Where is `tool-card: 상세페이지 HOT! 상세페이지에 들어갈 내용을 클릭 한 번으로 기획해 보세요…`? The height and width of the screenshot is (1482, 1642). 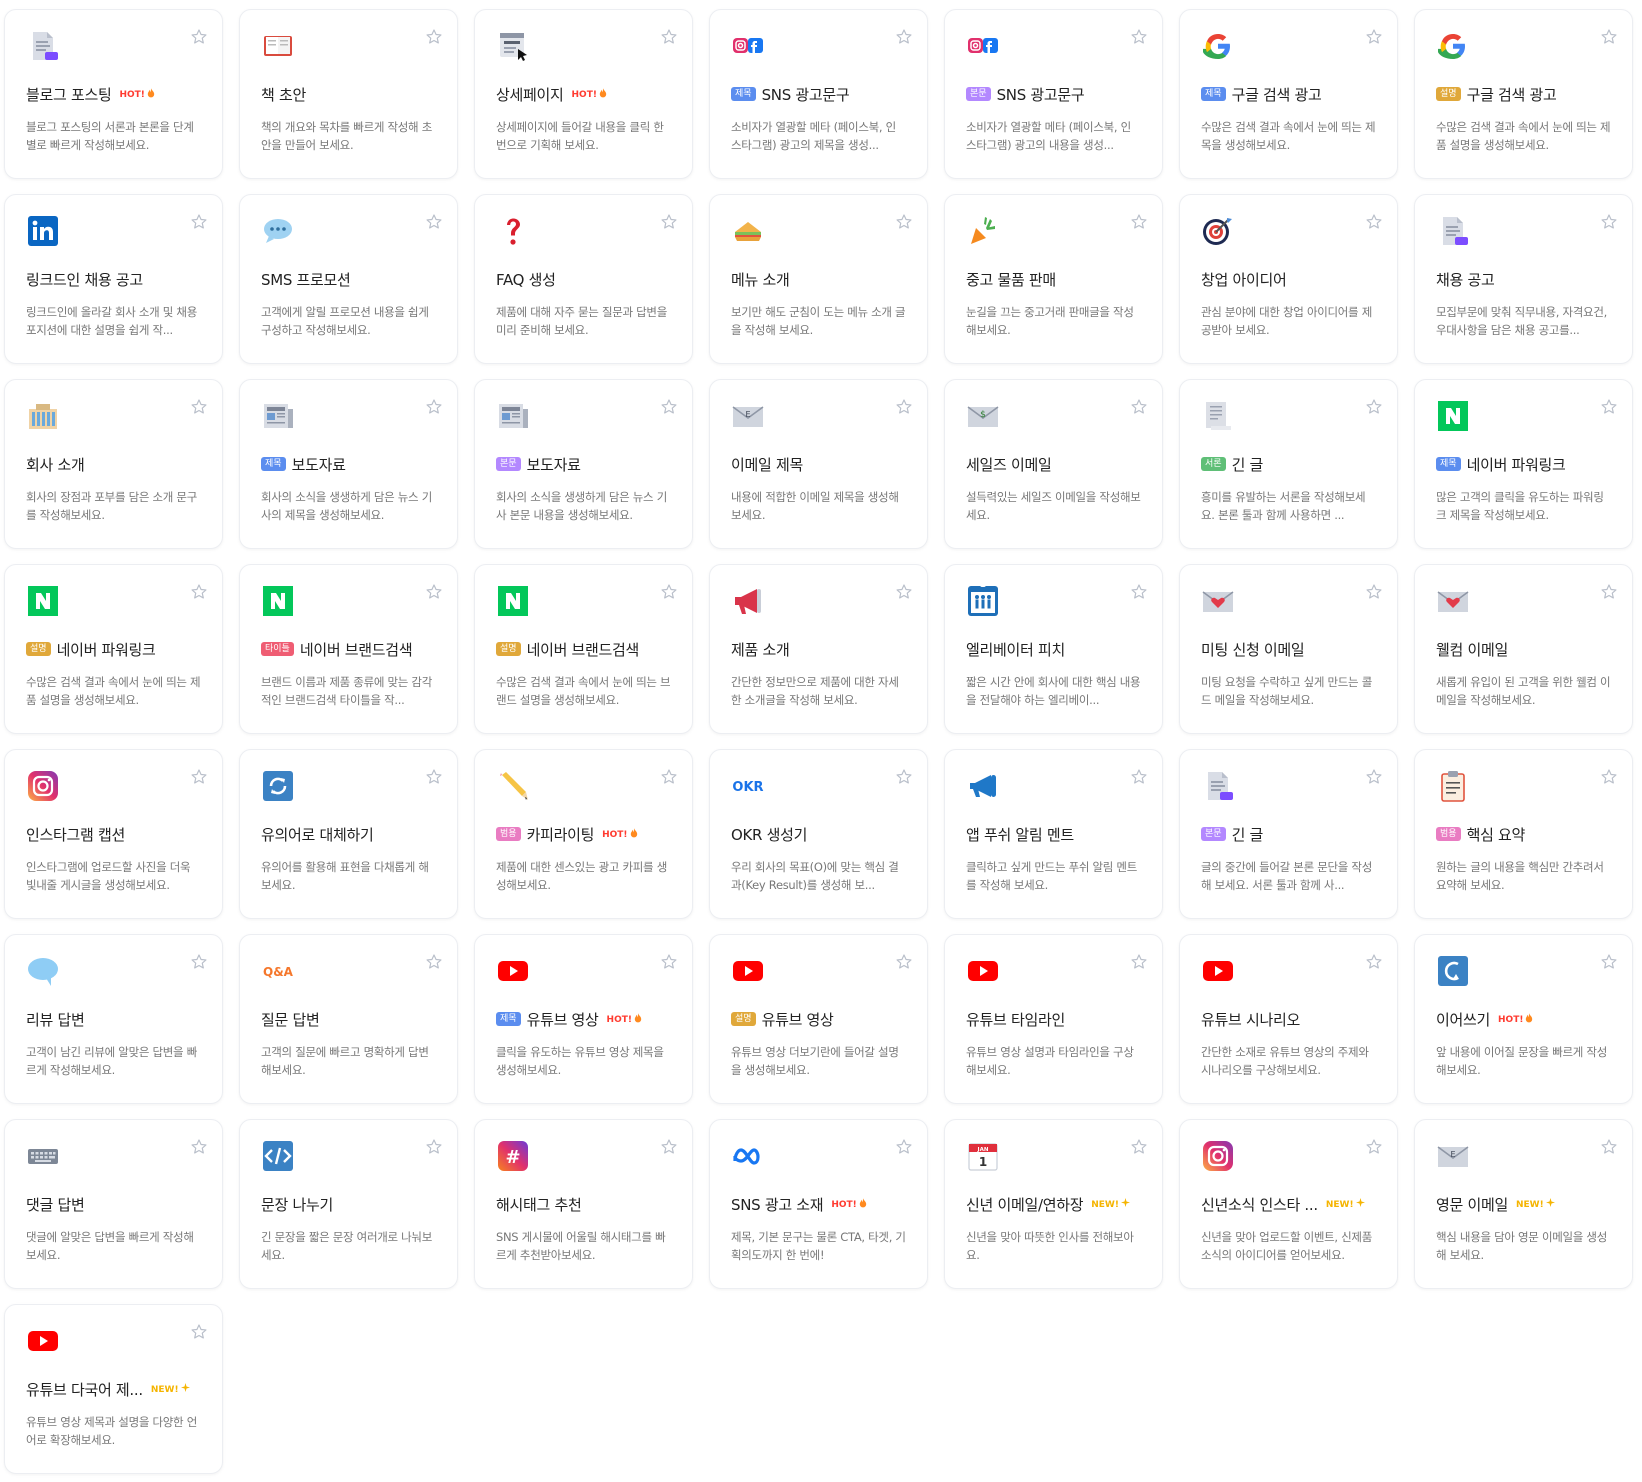
tool-card: 상세페이지 HOT! 상세페이지에 들어갈 내용을 클릭 한 번으로 기획해 보세요… is located at coordinates (583, 94).